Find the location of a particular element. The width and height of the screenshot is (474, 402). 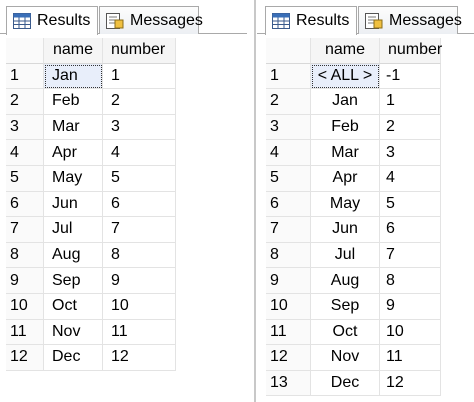

cell-name: < ALL > is located at coordinates (345, 76).